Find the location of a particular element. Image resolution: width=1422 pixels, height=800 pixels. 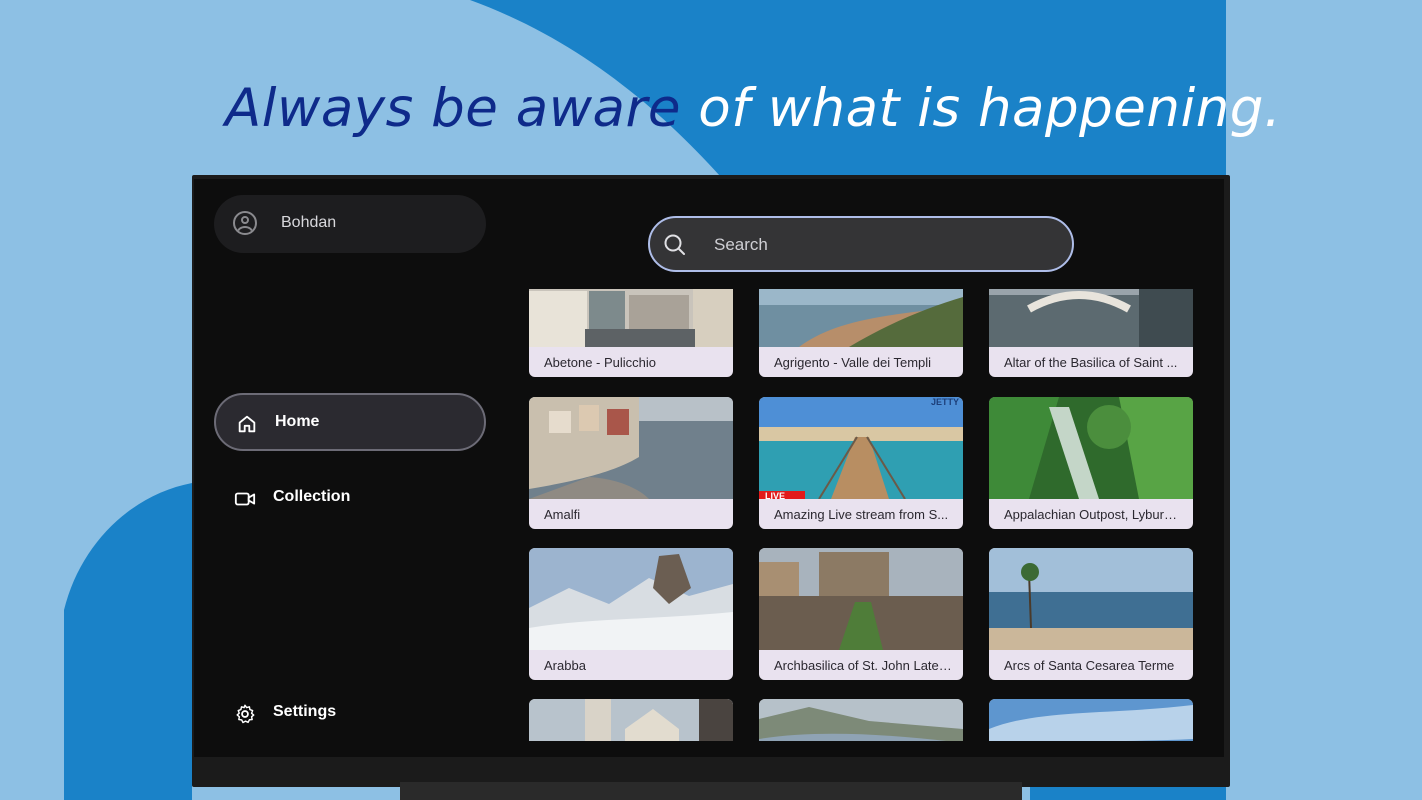

nav-item-home: Home is located at coordinates (350, 422).